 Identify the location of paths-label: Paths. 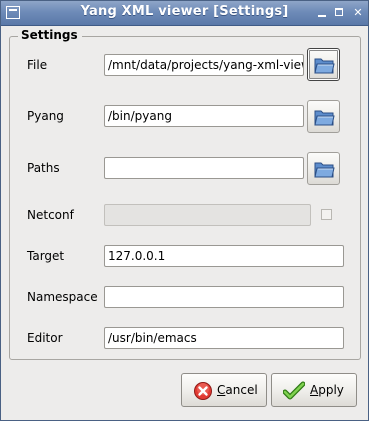
(43, 168).